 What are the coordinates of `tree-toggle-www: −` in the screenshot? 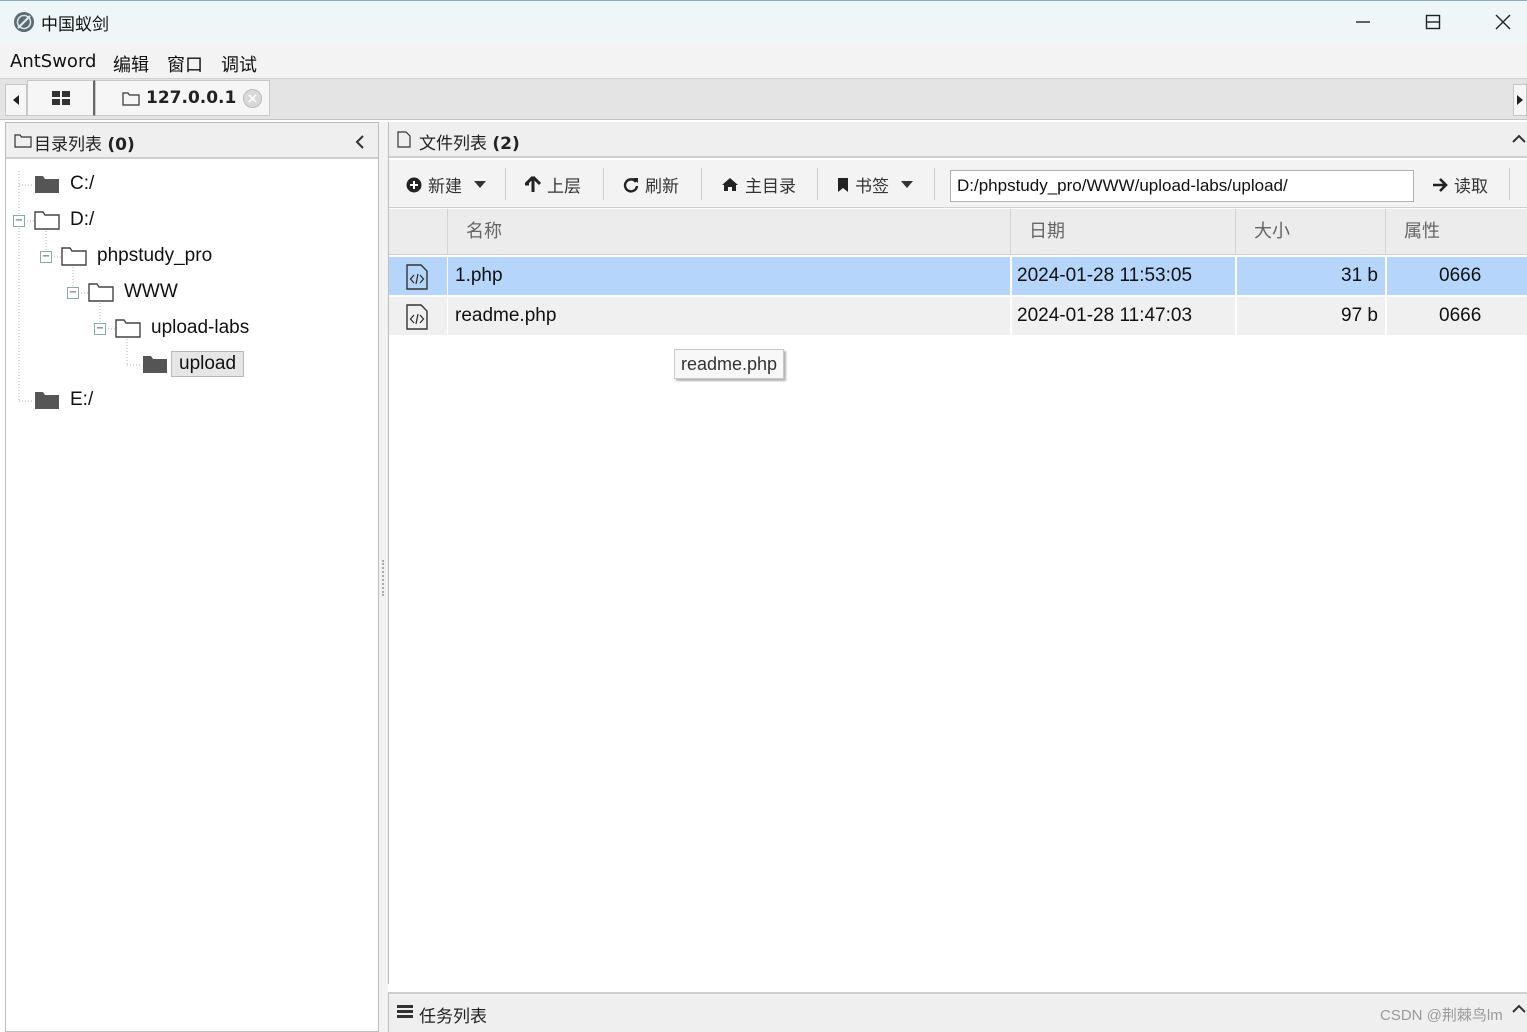 It's located at (73, 293).